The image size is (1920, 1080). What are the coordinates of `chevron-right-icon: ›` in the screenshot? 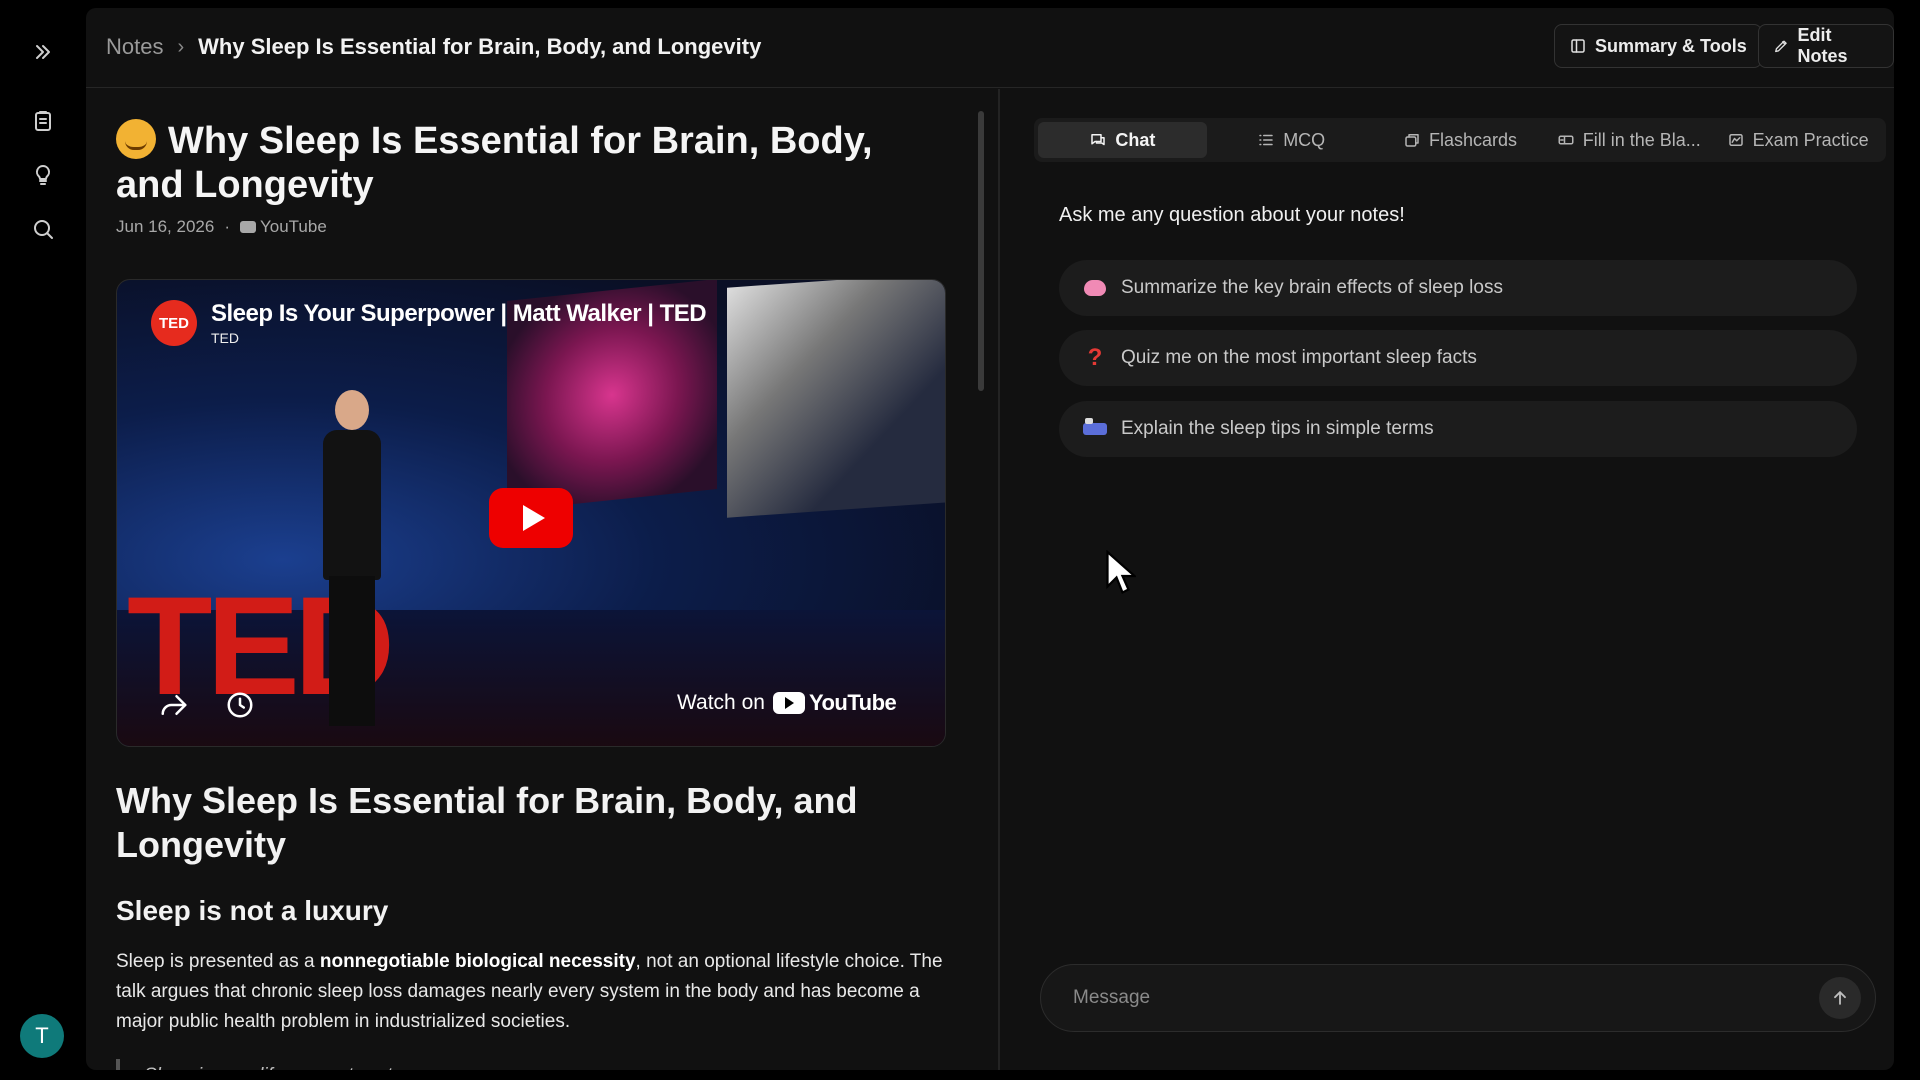 It's located at (181, 46).